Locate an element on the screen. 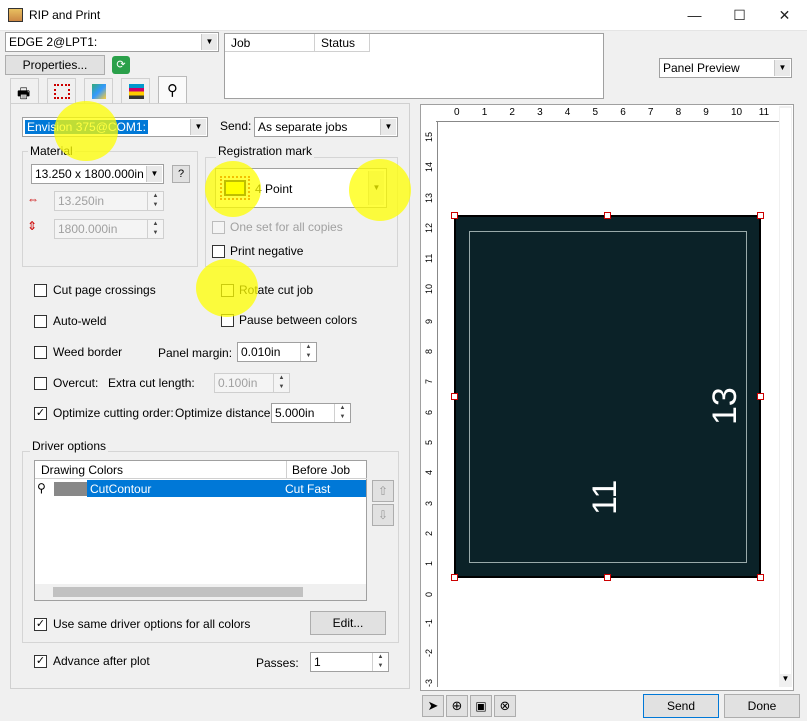 Image resolution: width=807 pixels, height=721 pixels. zoom-tool: ⊕ is located at coordinates (457, 706).